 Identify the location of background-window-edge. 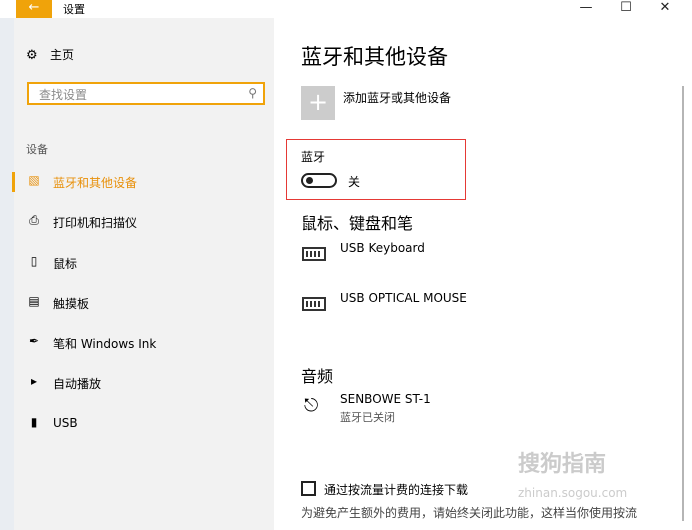
(7, 265).